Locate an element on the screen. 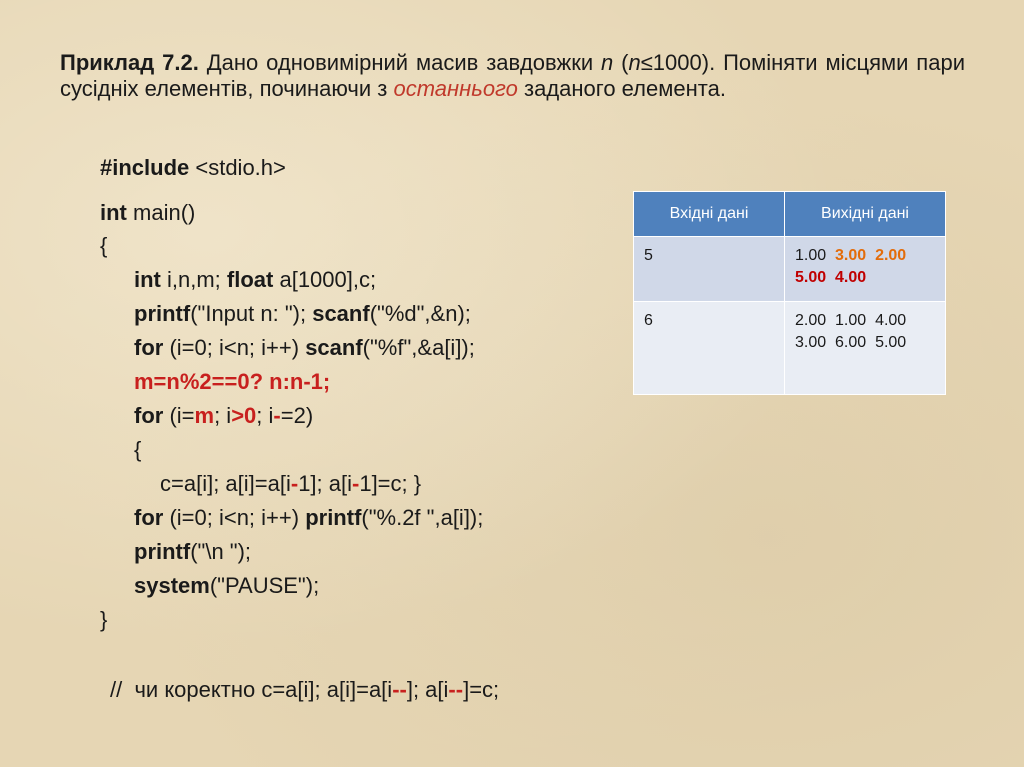 This screenshot has width=1024, height=767. loop-part: (i= is located at coordinates (179, 415).